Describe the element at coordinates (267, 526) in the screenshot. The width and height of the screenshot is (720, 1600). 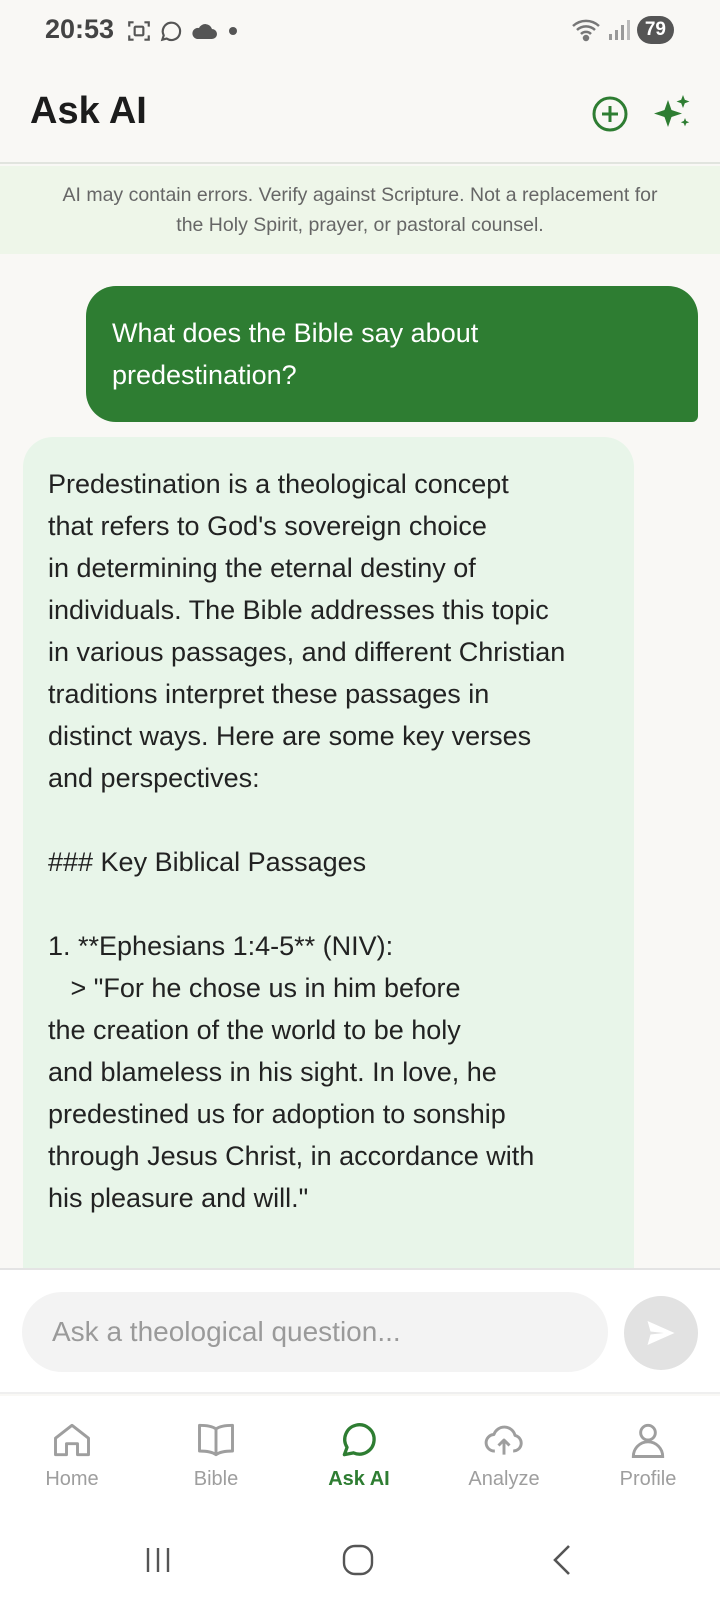
I see `ai-message-line: that refers to God's sovereign choice` at that location.